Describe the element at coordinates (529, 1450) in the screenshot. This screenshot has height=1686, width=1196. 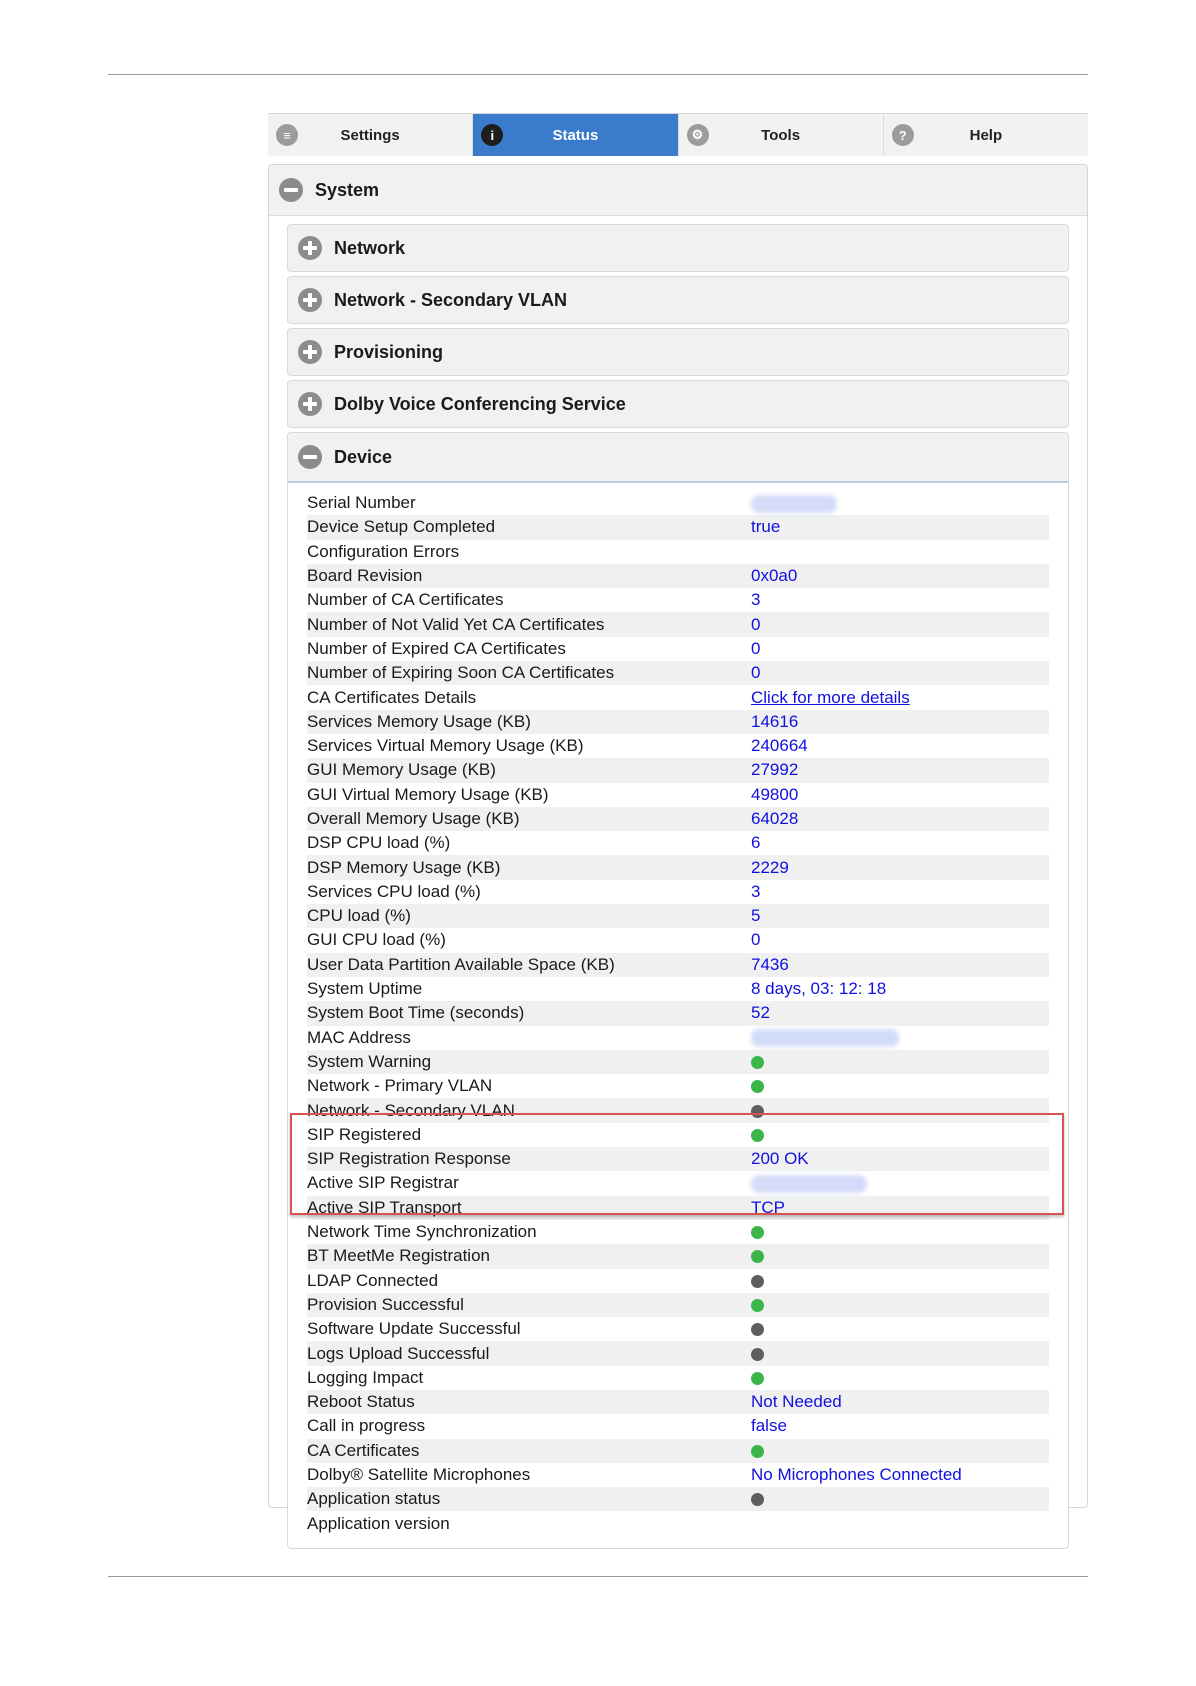
I see `row-label: CA Certificates` at that location.